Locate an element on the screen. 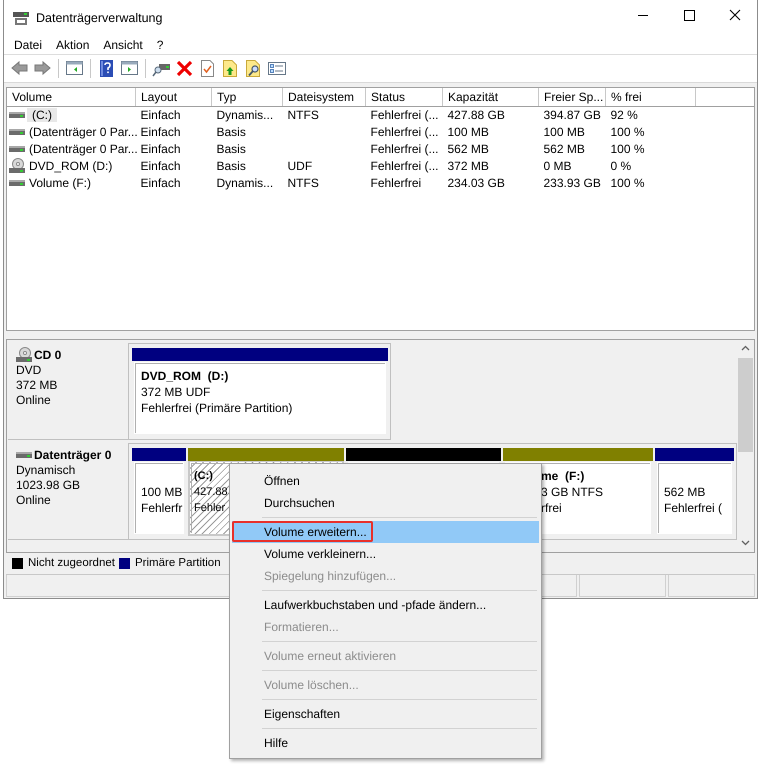 The height and width of the screenshot is (764, 761). table-cell: UDF is located at coordinates (300, 165).